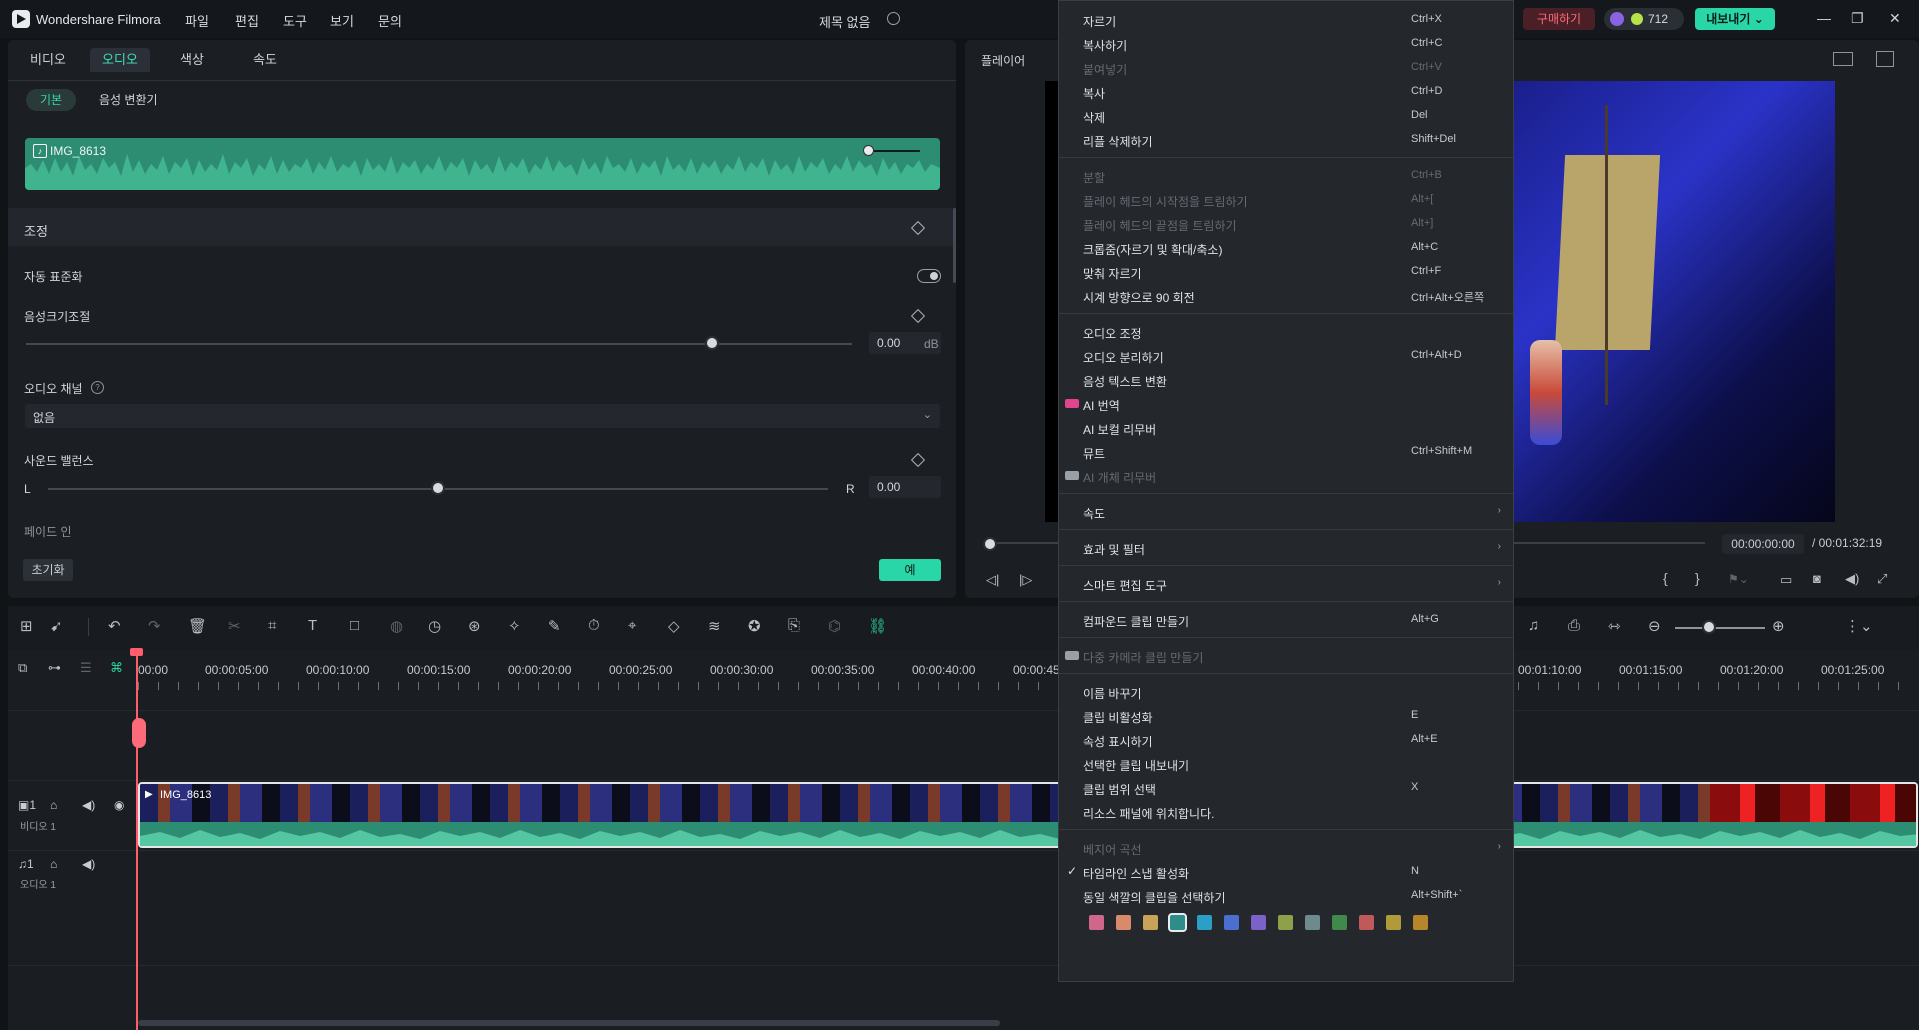 This screenshot has width=1919, height=1030. What do you see at coordinates (192, 60) in the screenshot?
I see `tab-color: 색상` at bounding box center [192, 60].